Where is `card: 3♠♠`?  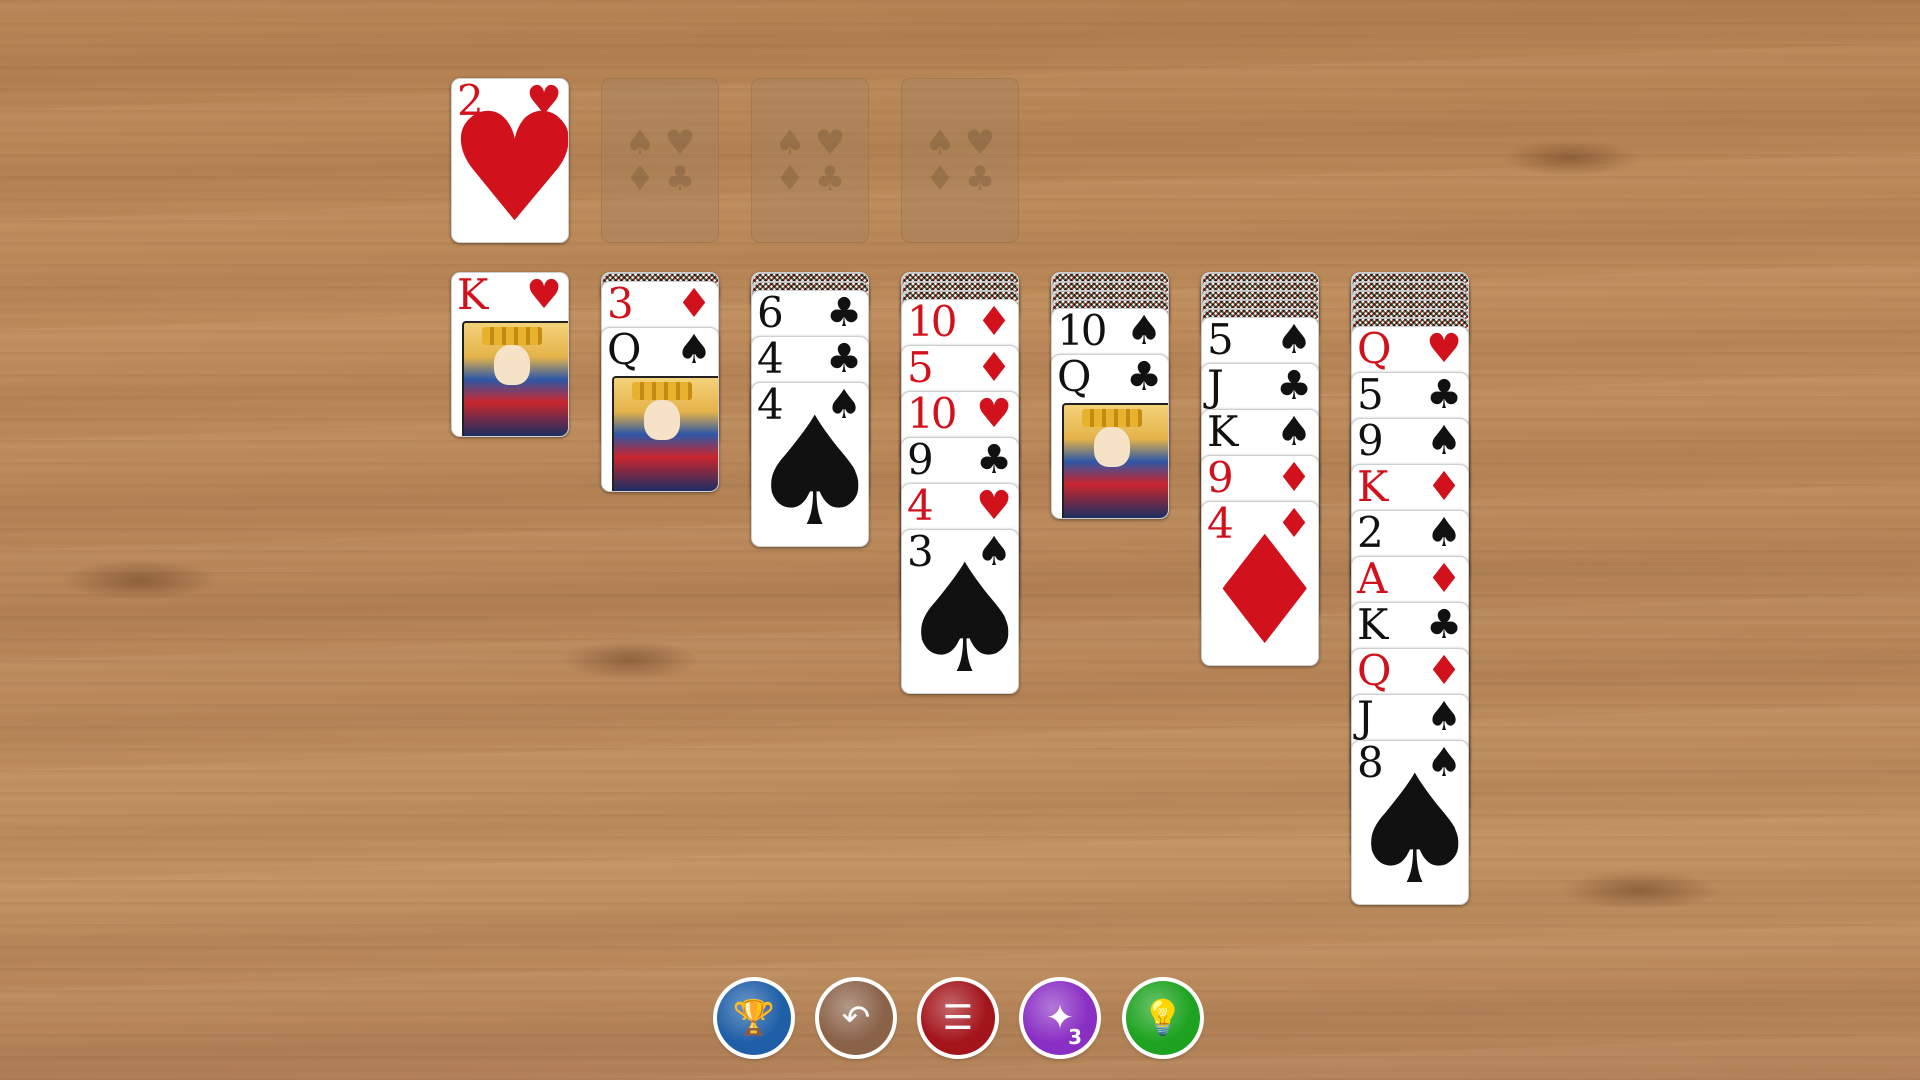 card: 3♠♠ is located at coordinates (960, 611).